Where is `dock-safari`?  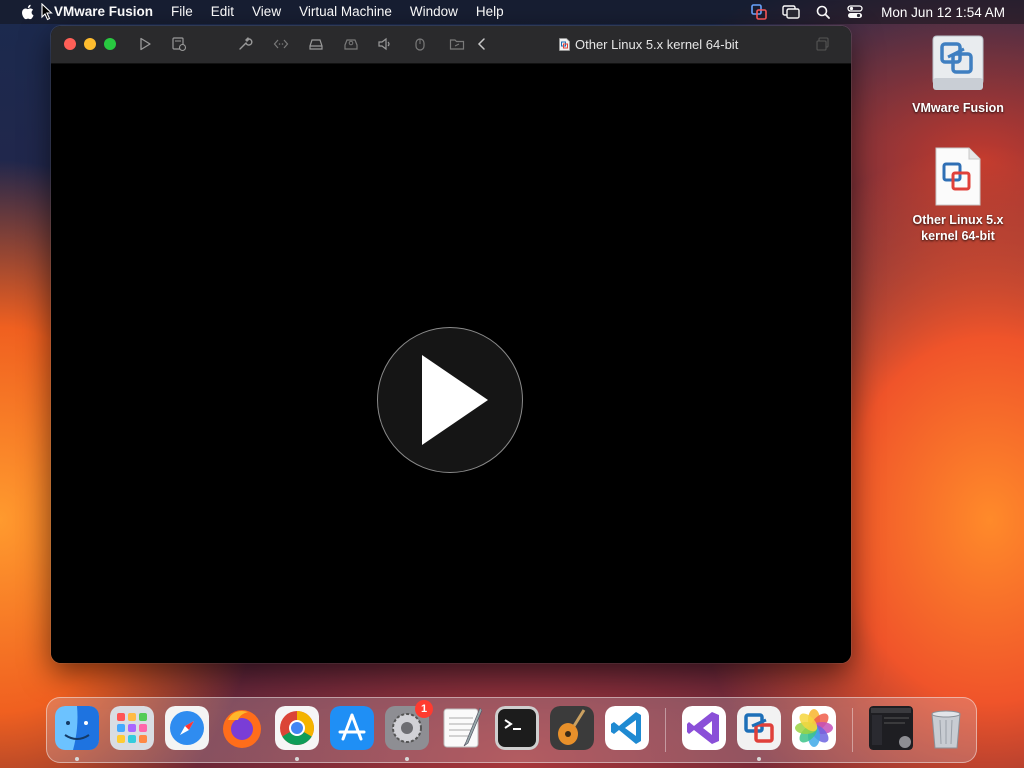
dock-safari is located at coordinates (187, 728).